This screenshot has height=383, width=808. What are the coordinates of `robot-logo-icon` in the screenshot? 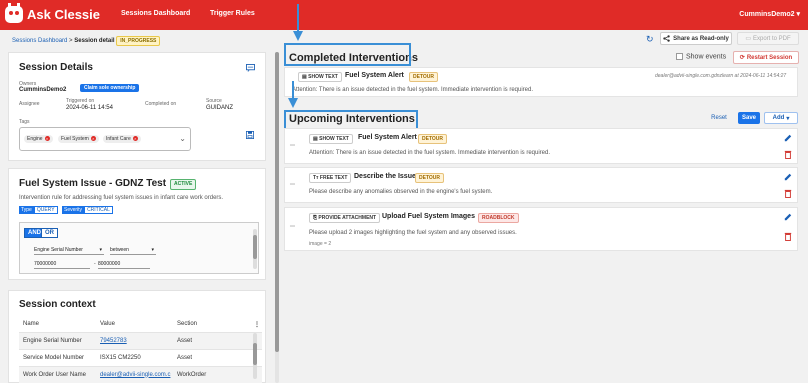 It's located at (14, 13).